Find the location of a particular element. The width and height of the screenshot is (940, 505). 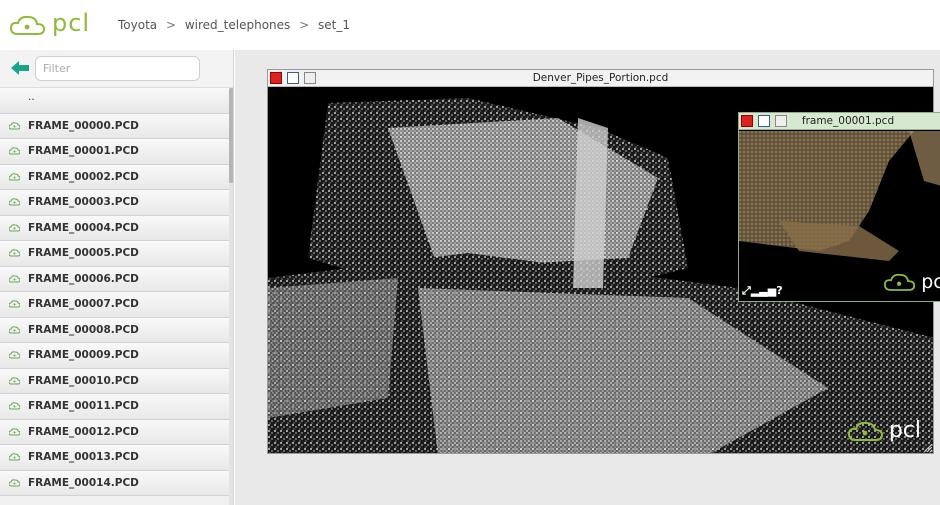

list-item: FRAME_00009.PCD is located at coordinates (114, 356).